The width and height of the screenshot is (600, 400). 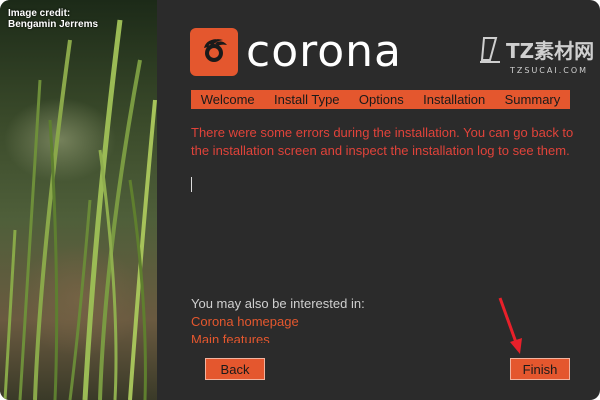 I want to click on credit-label: Image credit:, so click(x=39, y=13).